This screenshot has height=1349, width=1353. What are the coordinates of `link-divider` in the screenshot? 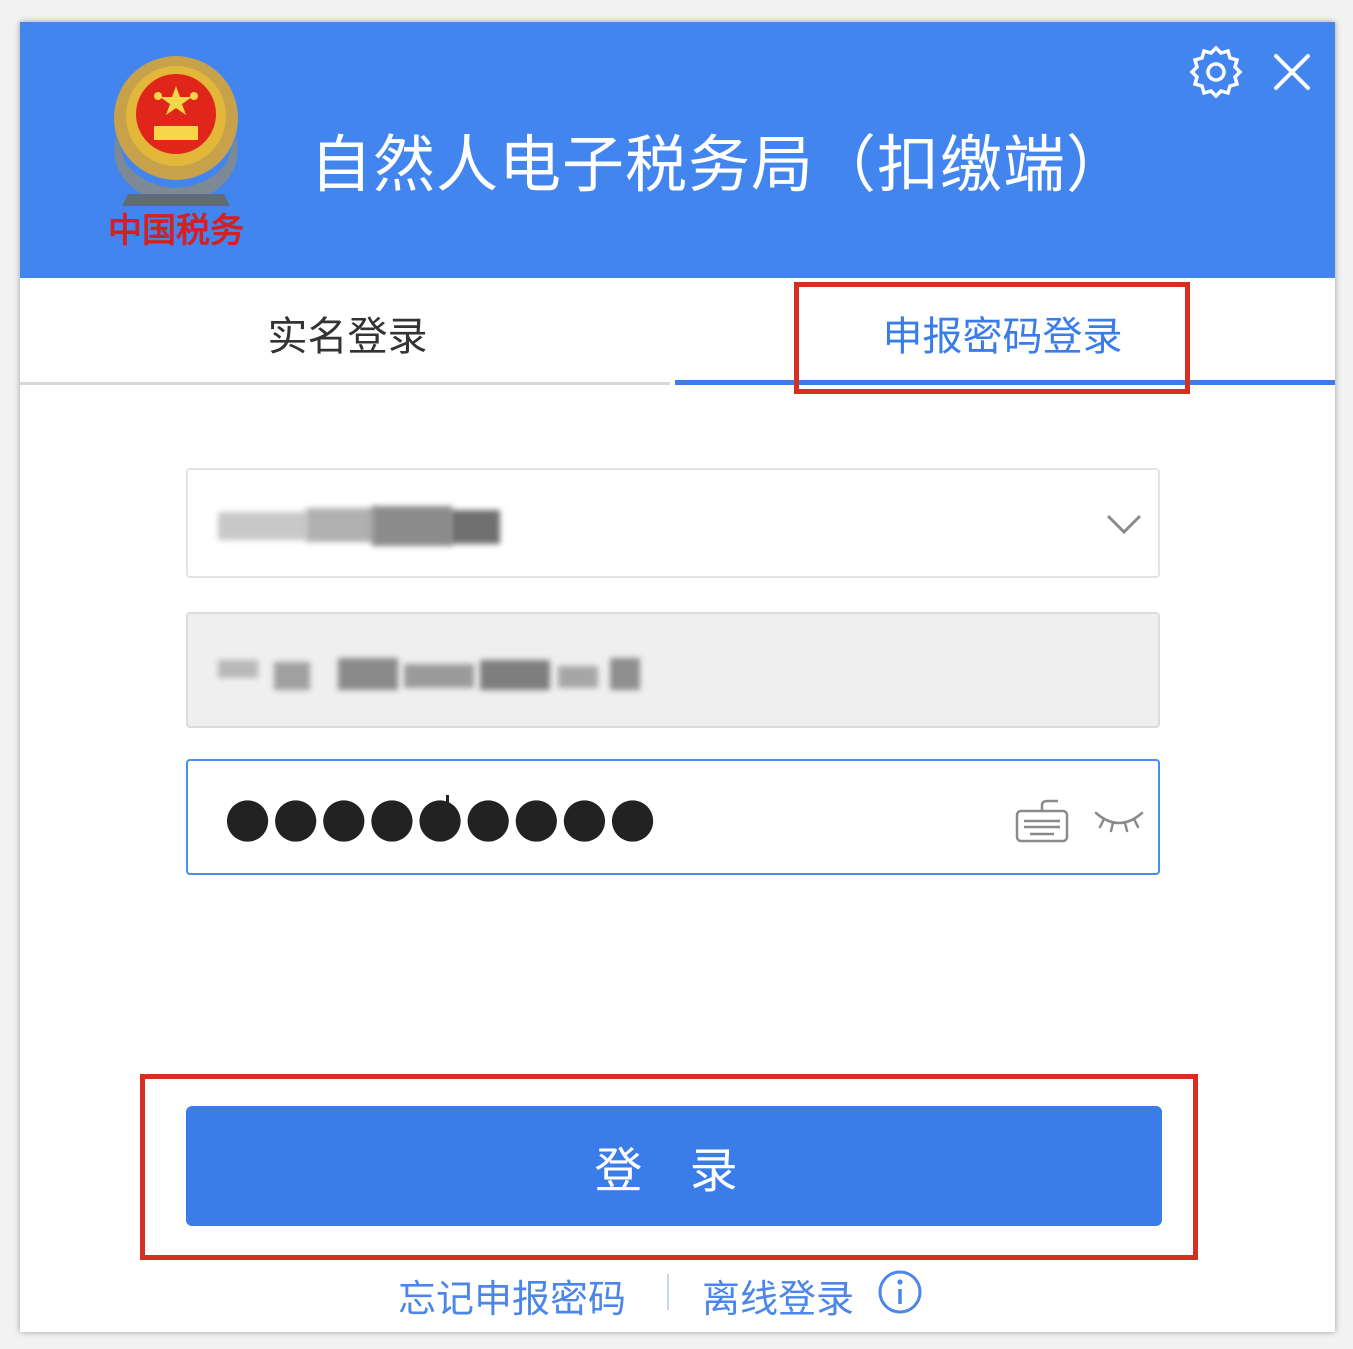 It's located at (668, 1292).